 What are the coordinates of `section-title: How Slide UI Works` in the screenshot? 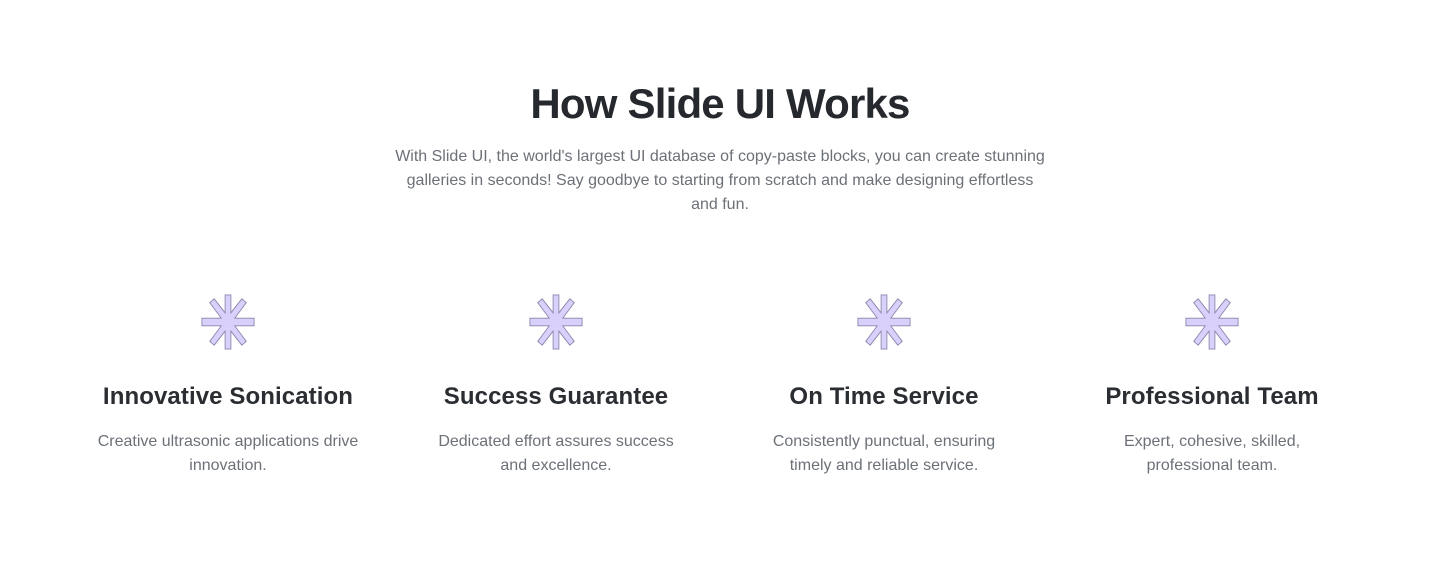 It's located at (720, 103).